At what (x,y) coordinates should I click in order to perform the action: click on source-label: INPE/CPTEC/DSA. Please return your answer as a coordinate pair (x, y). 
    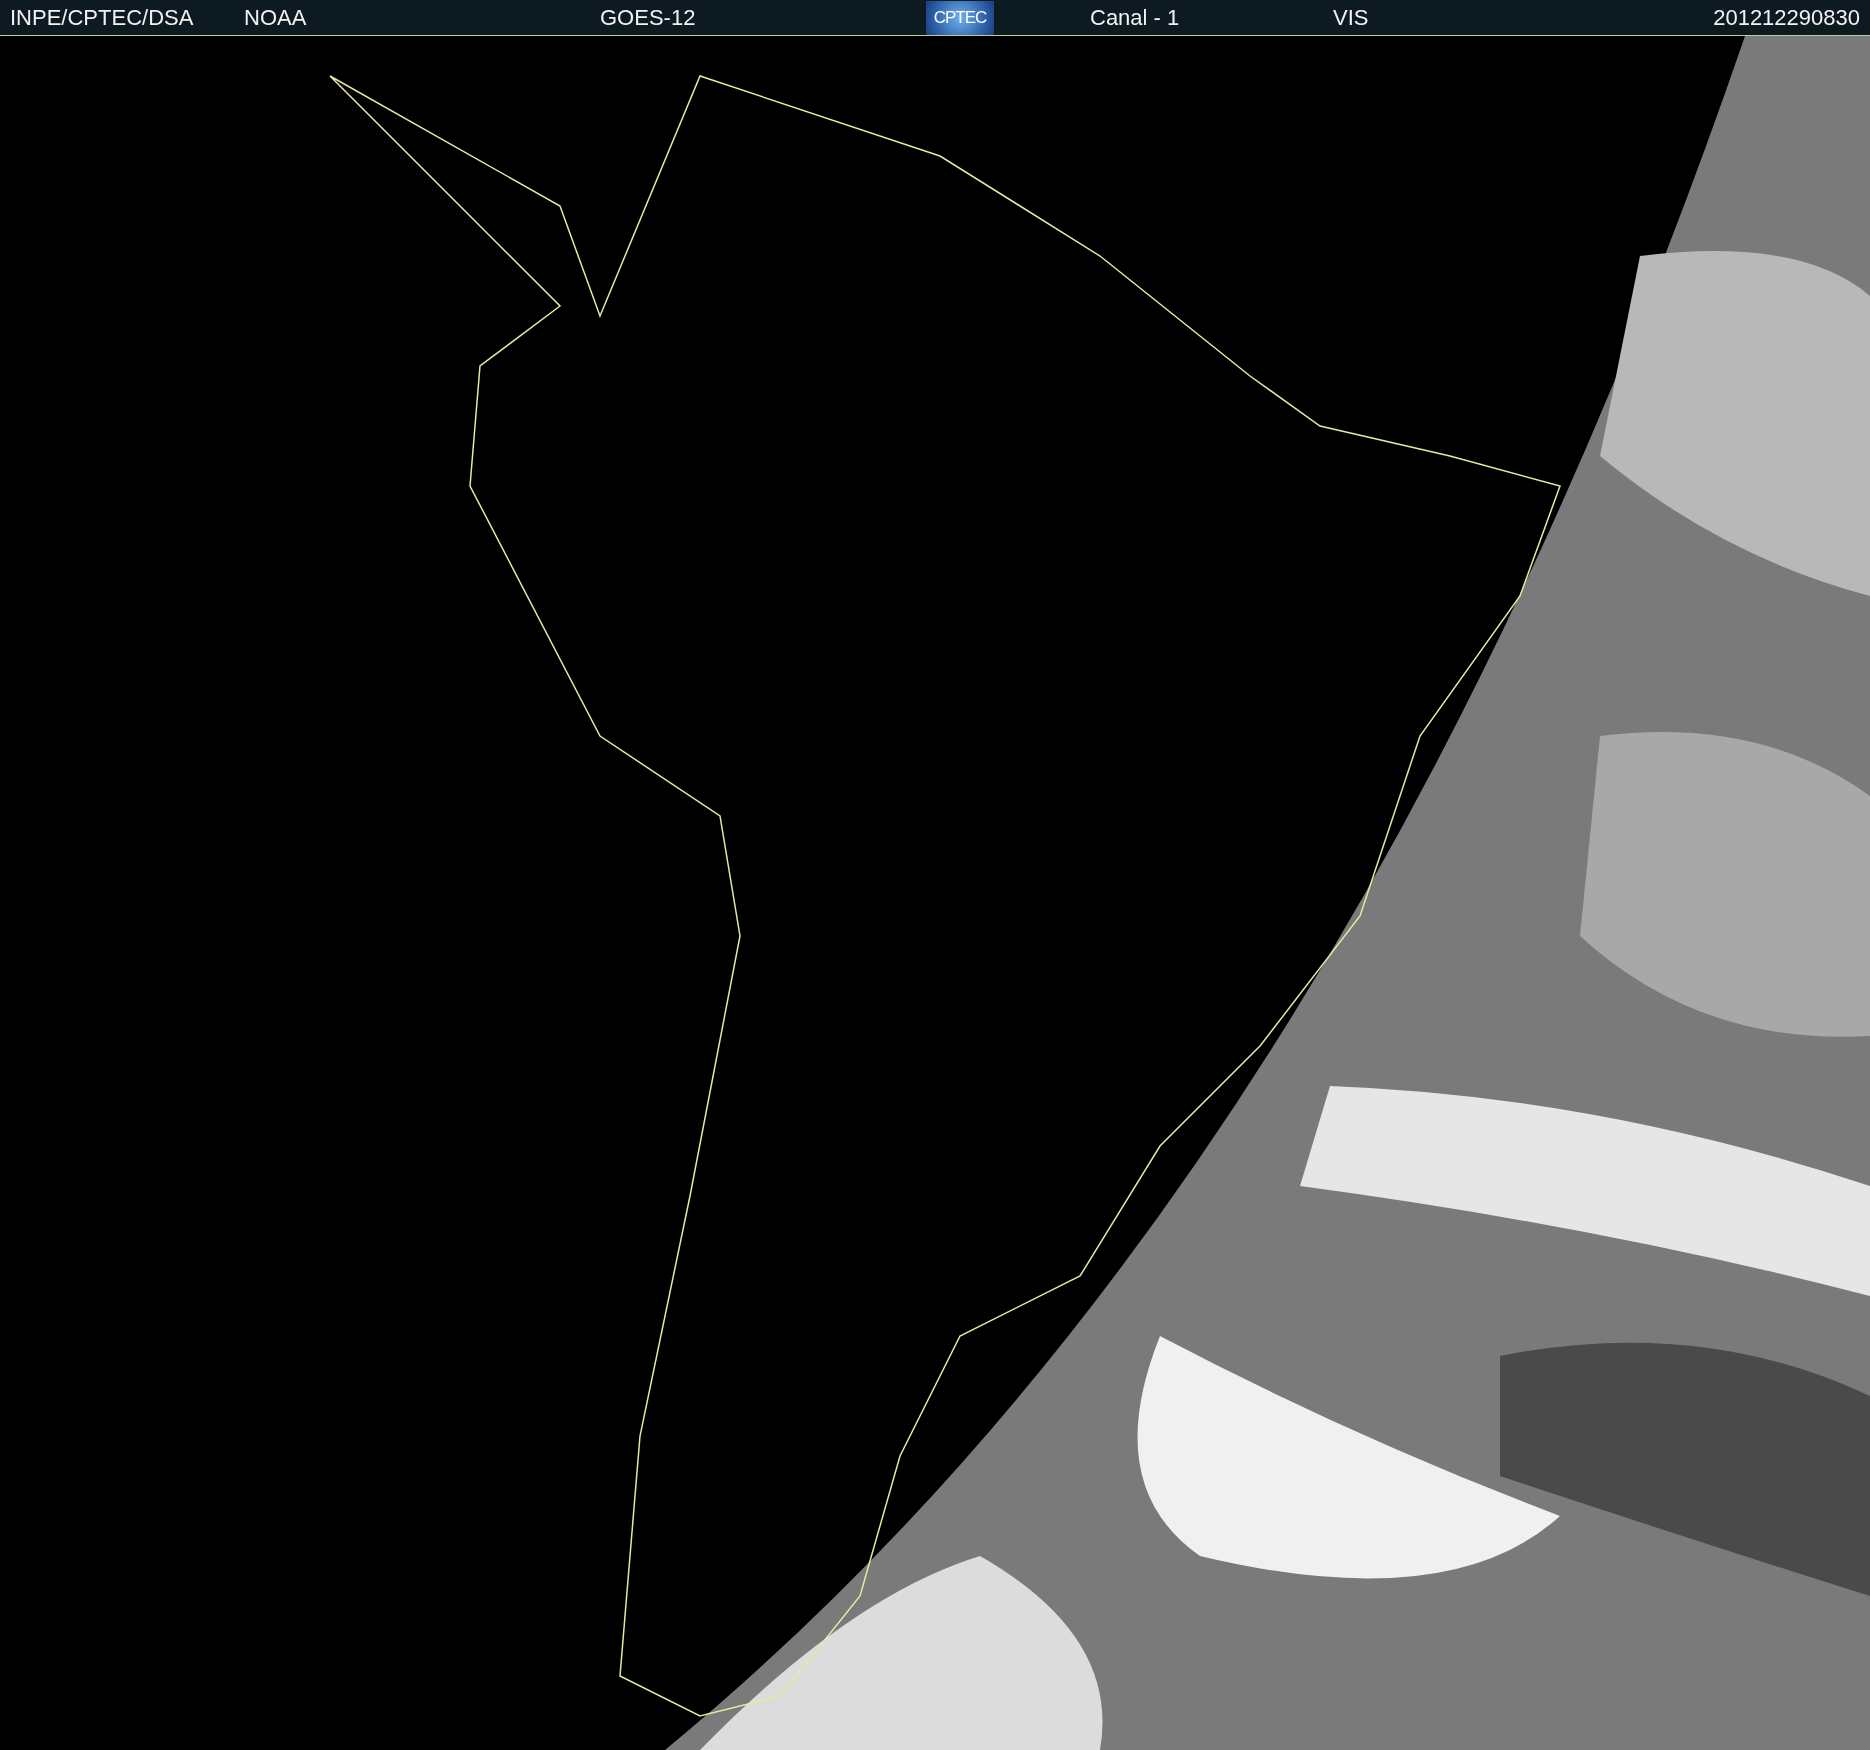
    Looking at the image, I should click on (102, 17).